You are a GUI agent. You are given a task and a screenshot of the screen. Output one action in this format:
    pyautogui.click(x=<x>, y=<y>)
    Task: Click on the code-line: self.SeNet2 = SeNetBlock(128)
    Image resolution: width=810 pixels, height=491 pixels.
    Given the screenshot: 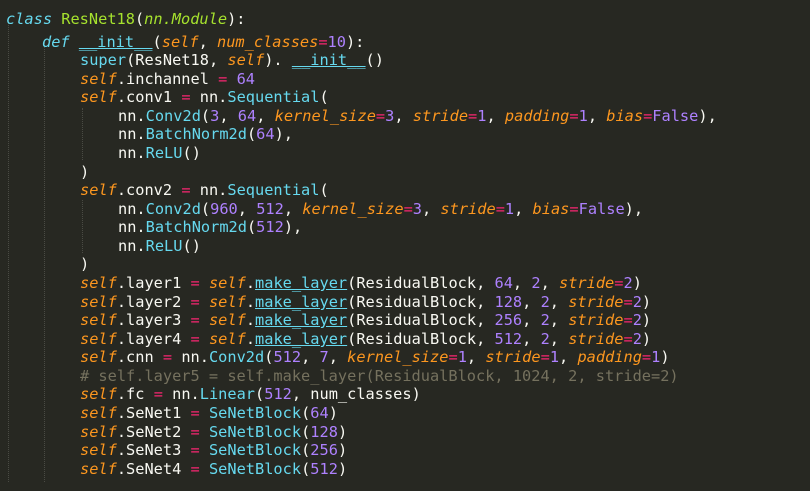 What is the action you would take?
    pyautogui.click(x=213, y=432)
    